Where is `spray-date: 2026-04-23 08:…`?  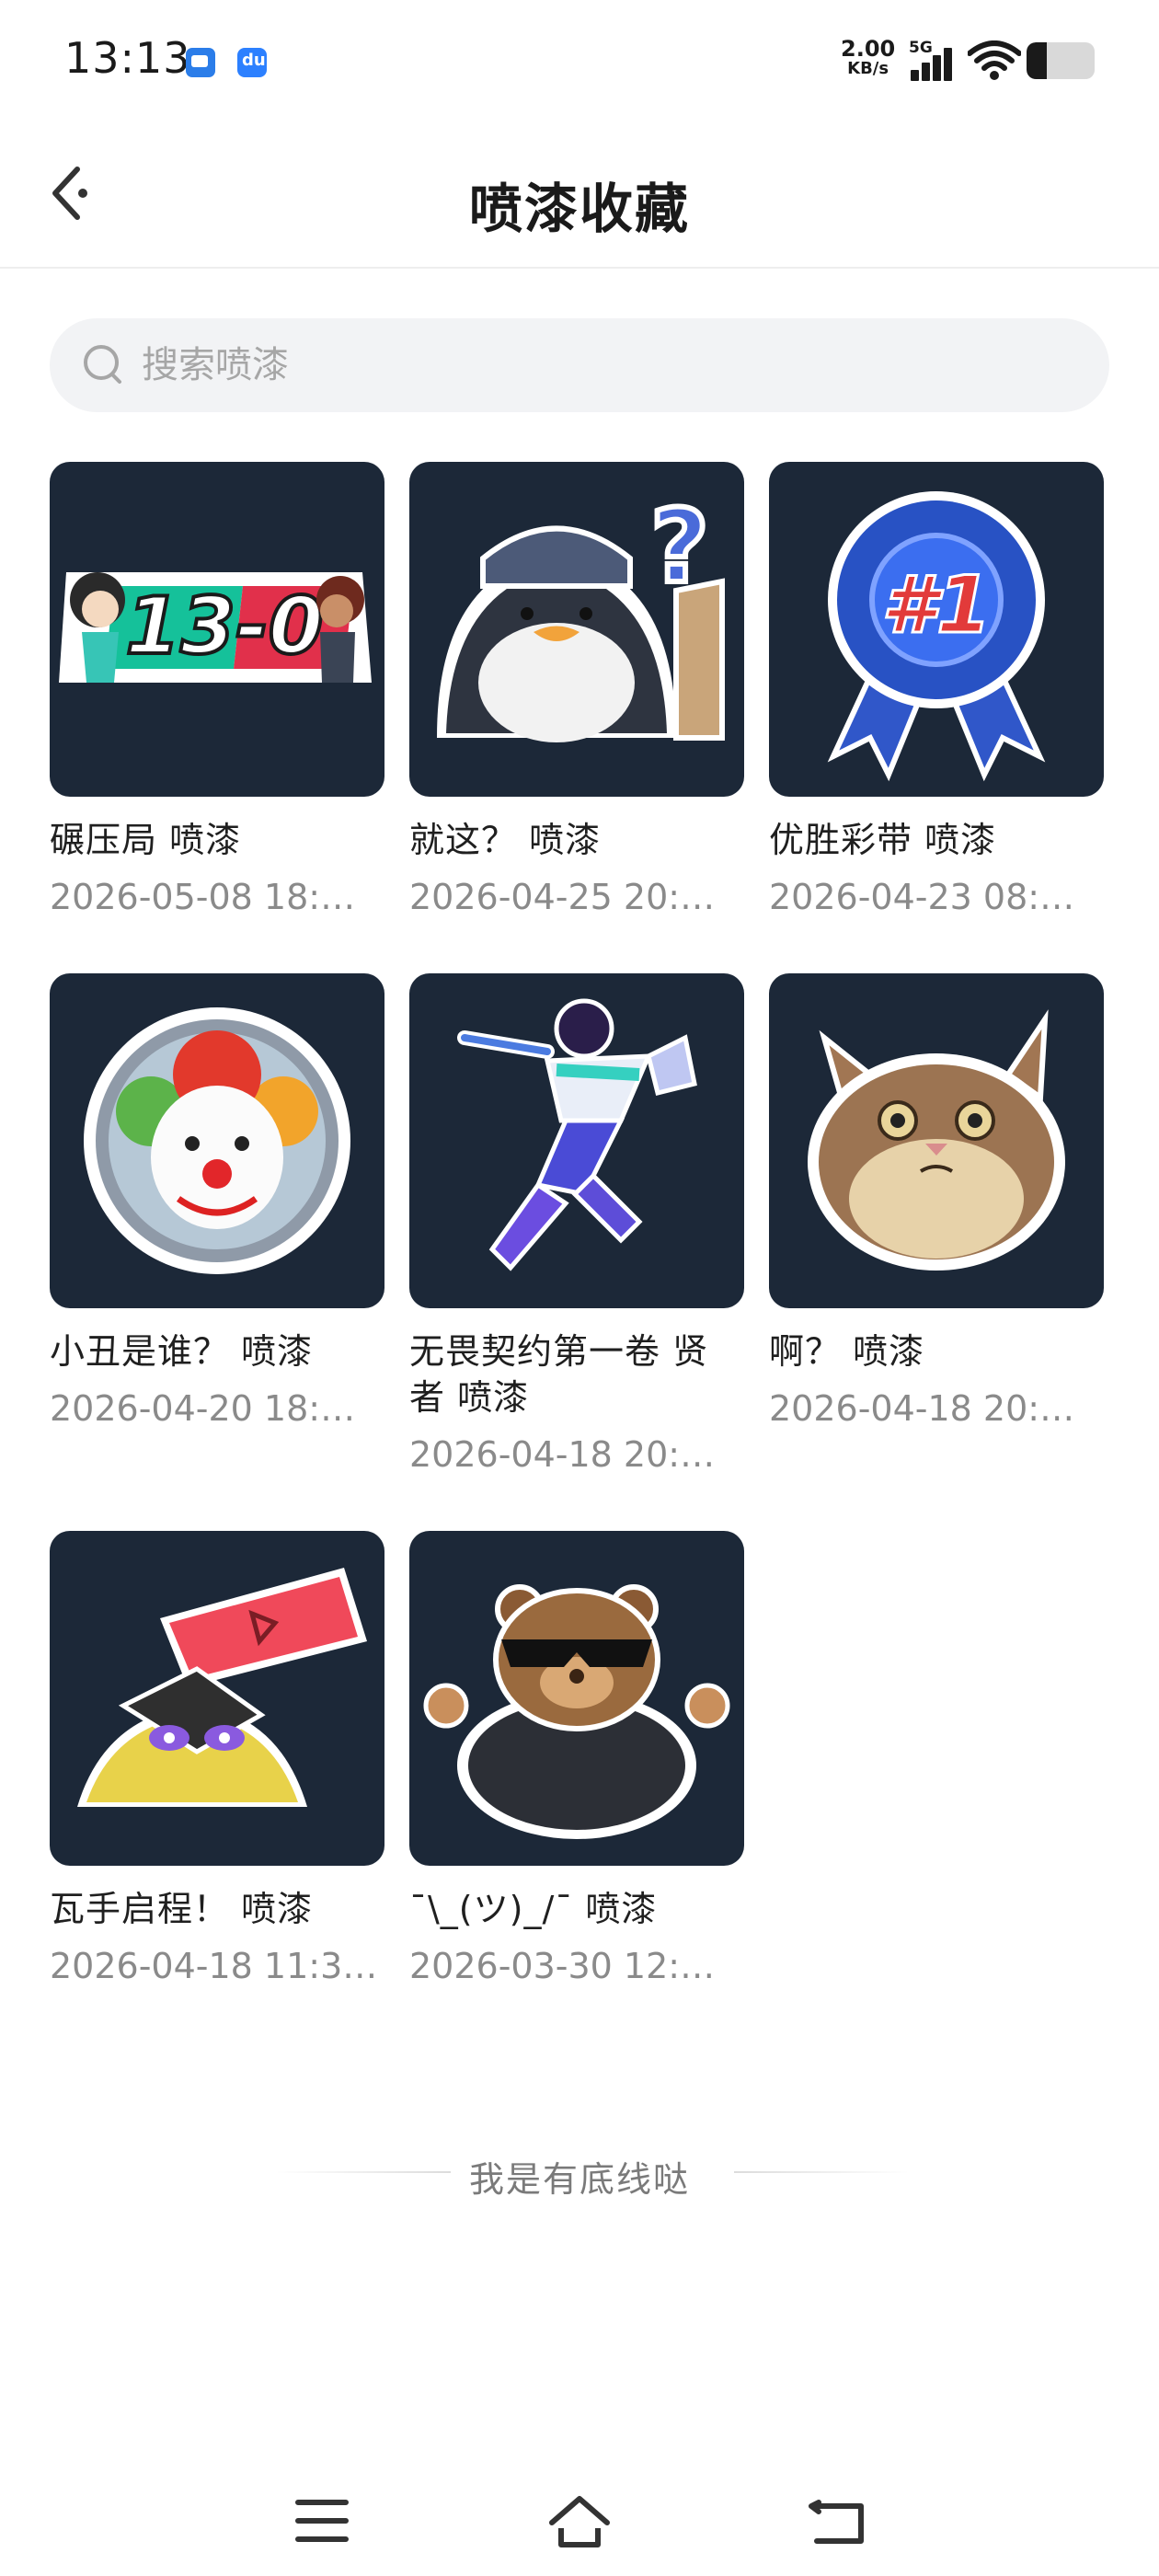 spray-date: 2026-04-23 08:… is located at coordinates (922, 897).